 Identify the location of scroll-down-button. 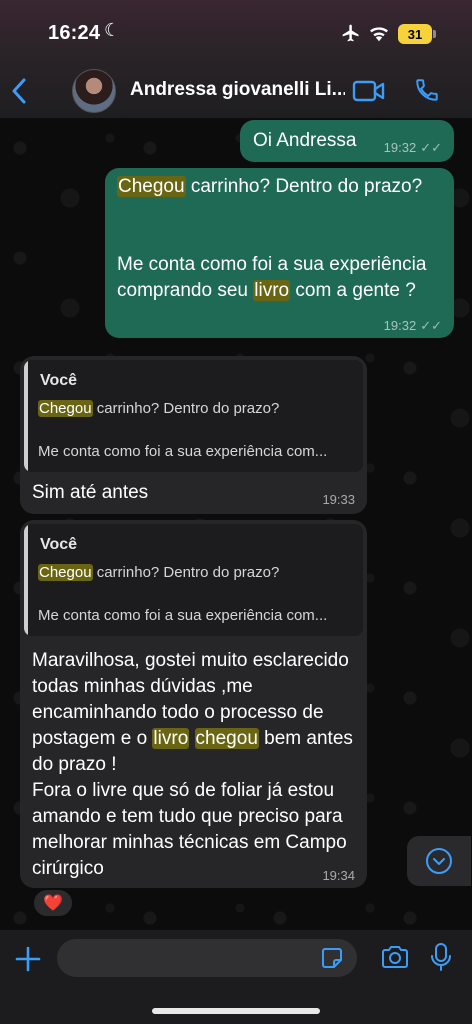
(439, 861).